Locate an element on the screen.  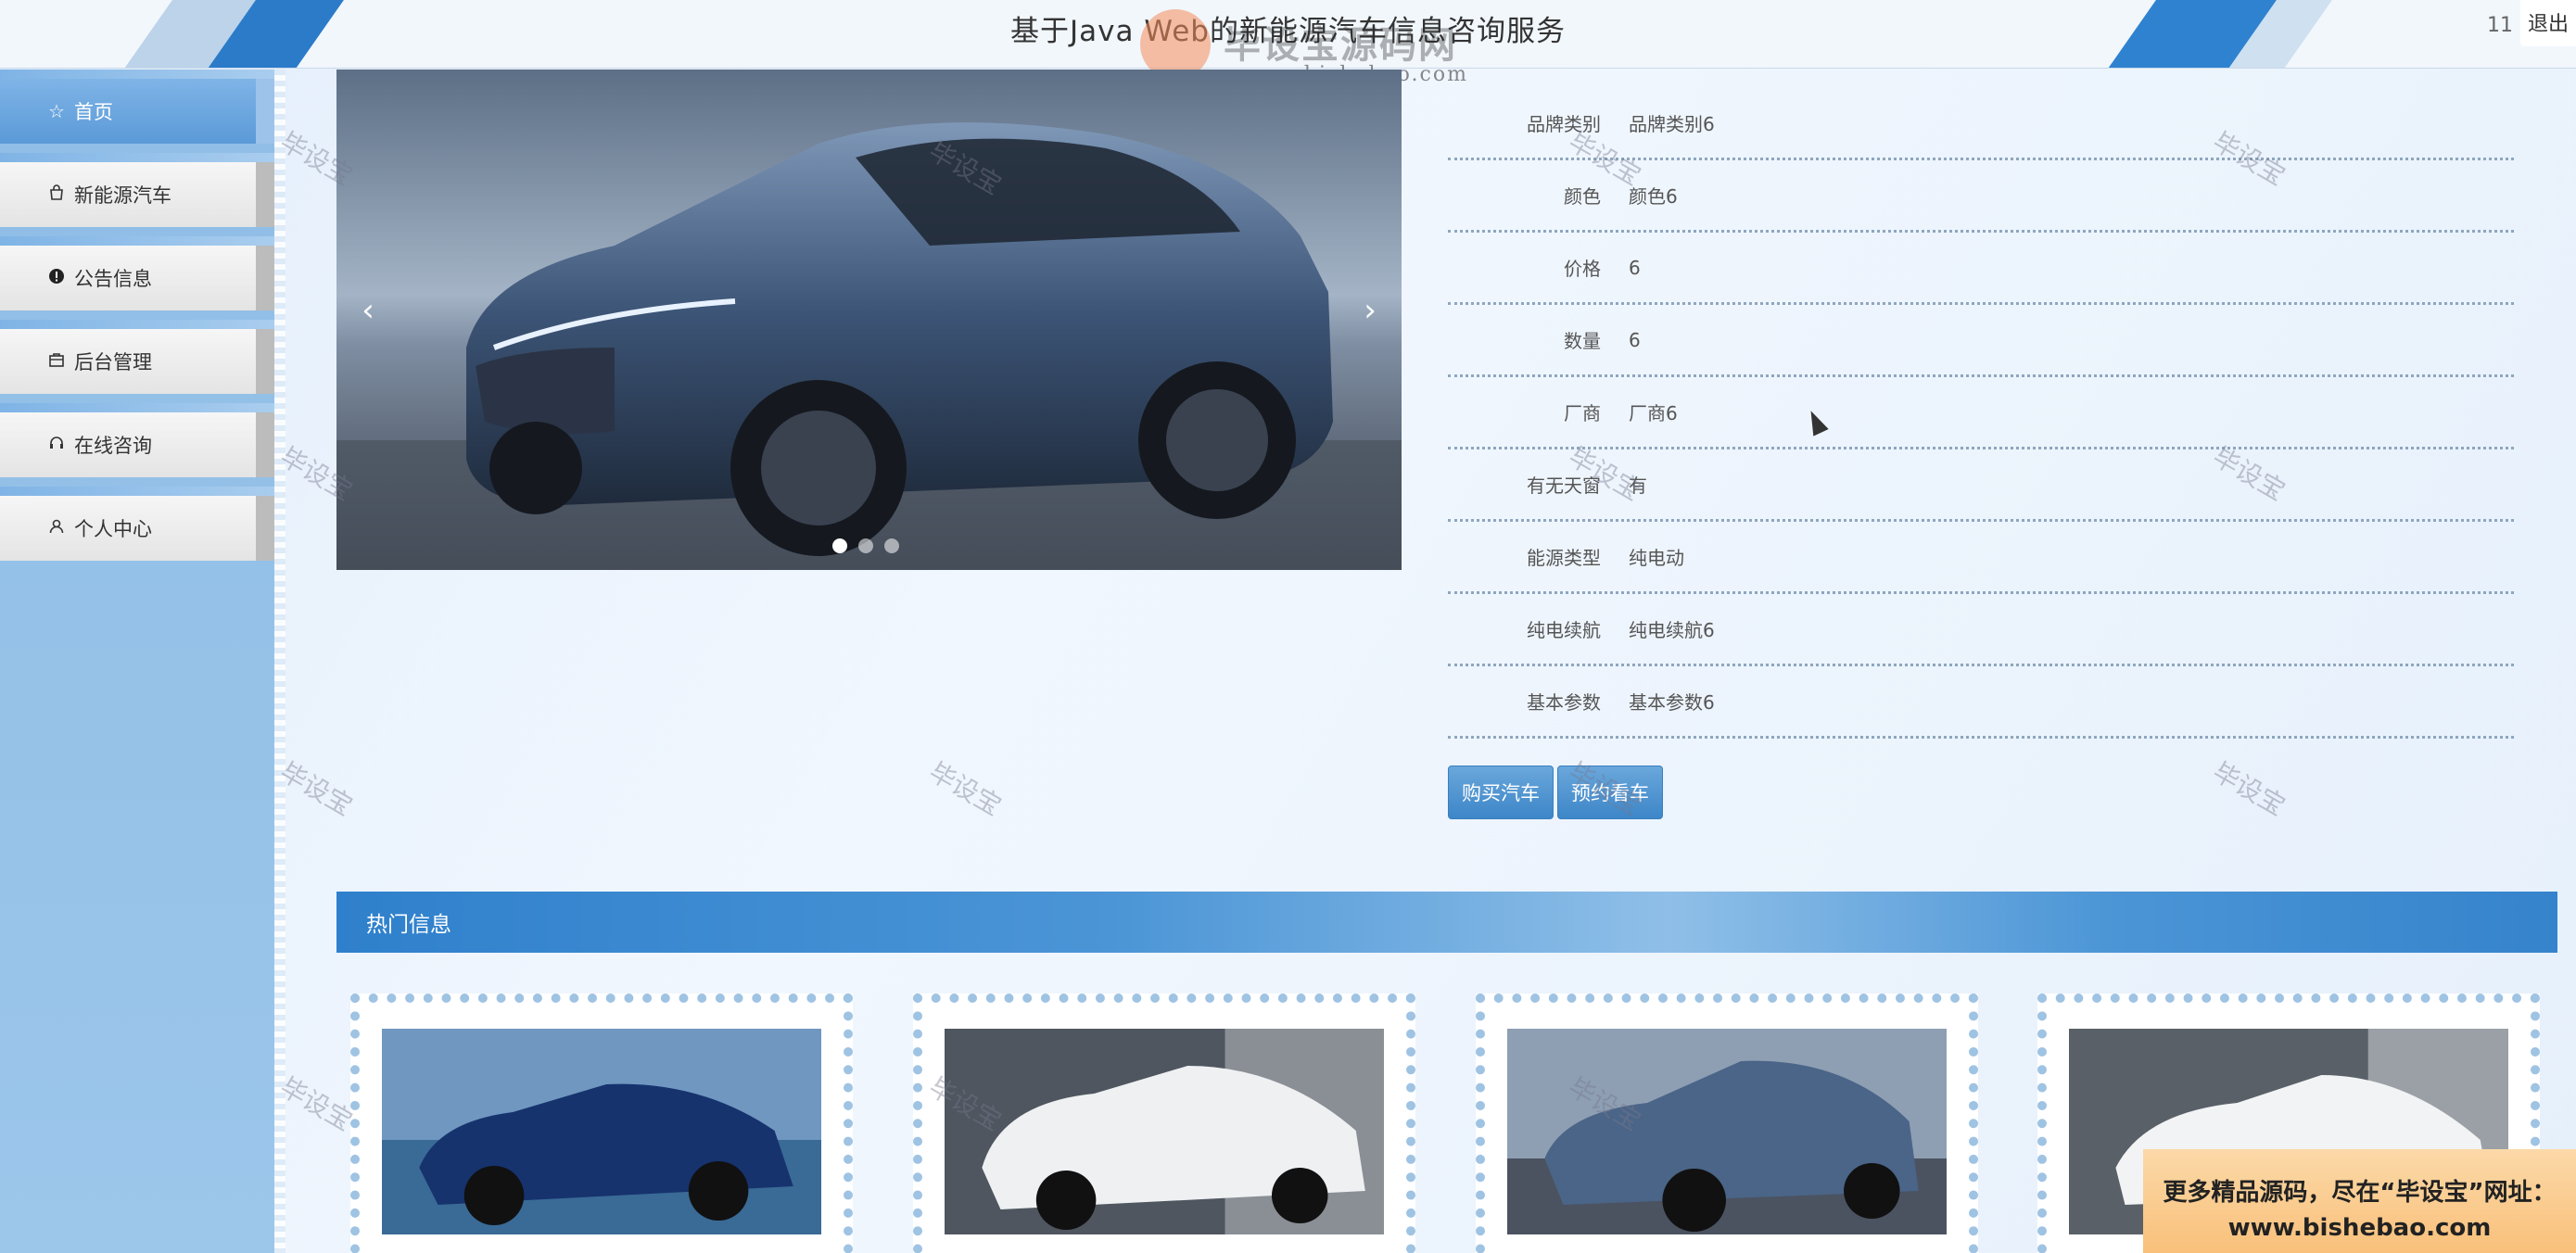
detail-label: 品牌类别 is located at coordinates (1564, 124).